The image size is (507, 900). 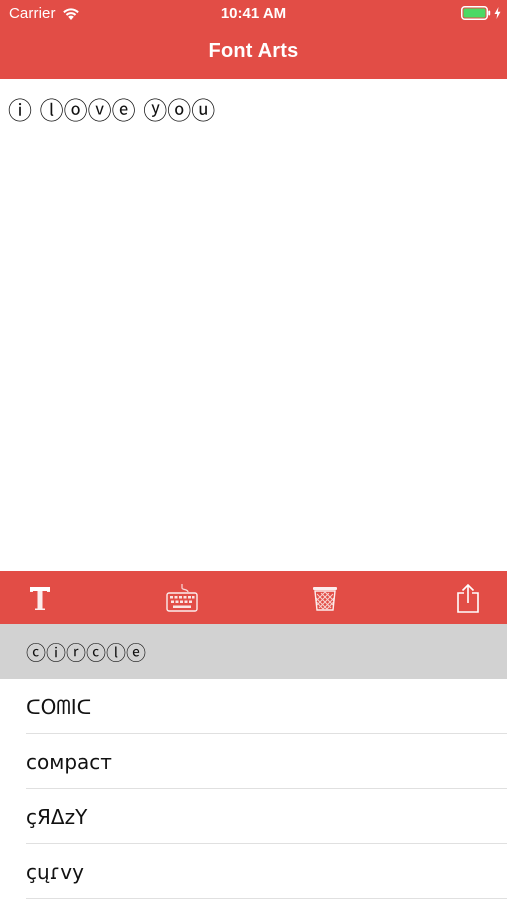 I want to click on status-time: 10:41 AM, so click(x=253, y=13).